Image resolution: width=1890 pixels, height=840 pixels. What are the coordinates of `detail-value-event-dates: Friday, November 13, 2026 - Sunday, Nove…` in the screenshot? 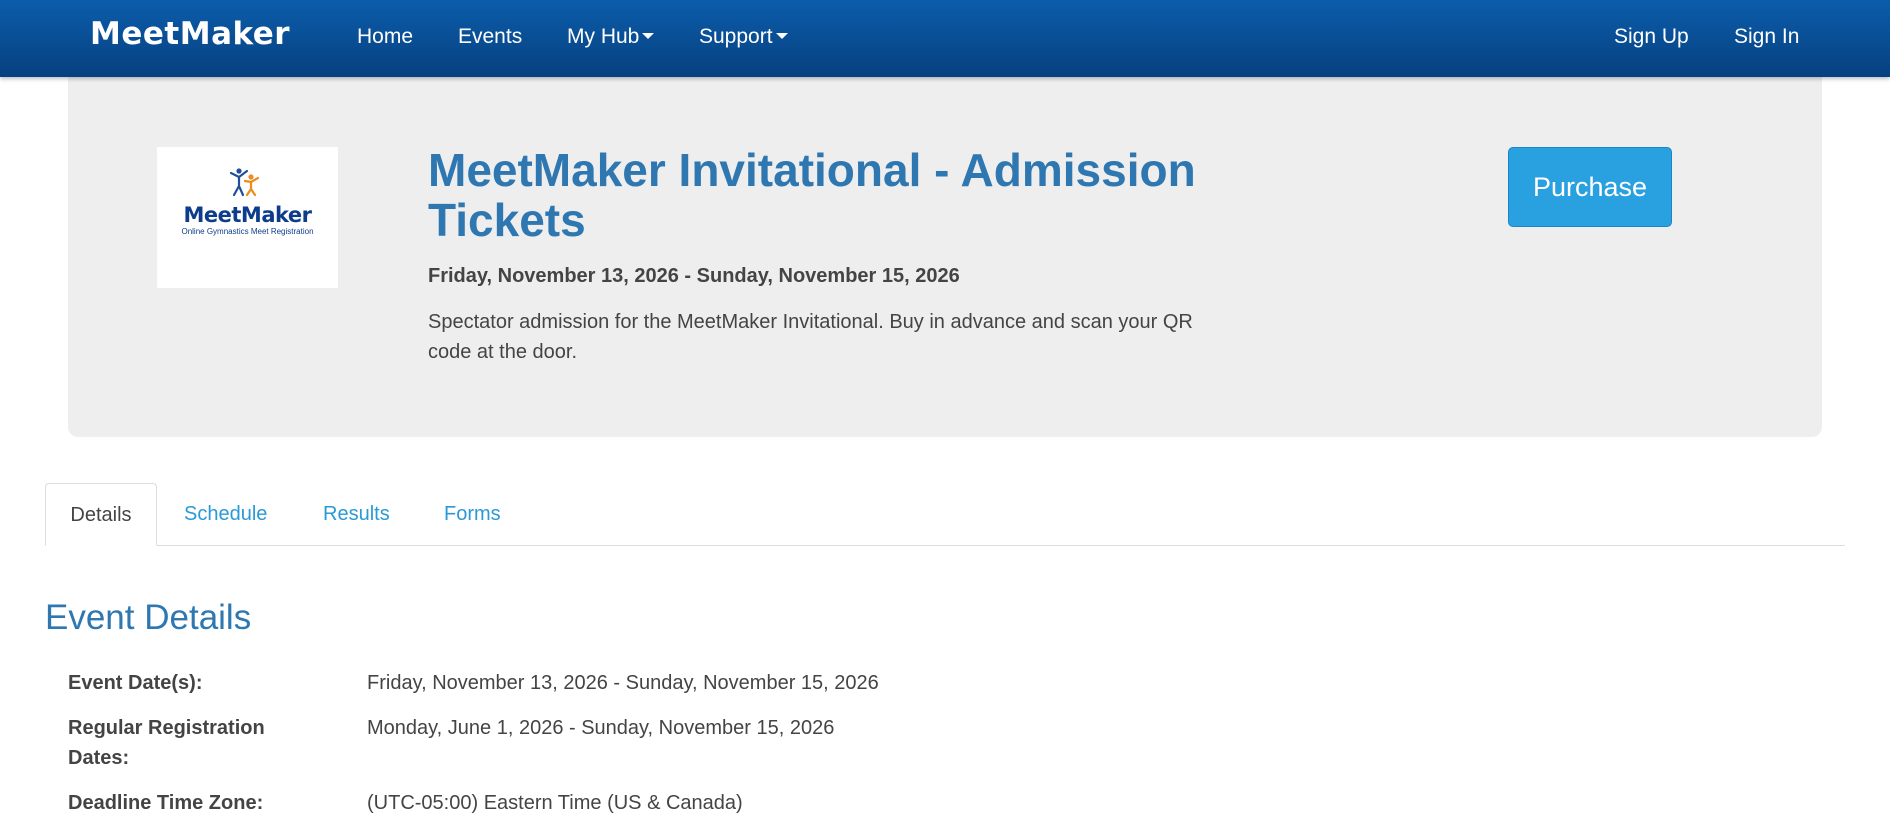 It's located at (623, 683).